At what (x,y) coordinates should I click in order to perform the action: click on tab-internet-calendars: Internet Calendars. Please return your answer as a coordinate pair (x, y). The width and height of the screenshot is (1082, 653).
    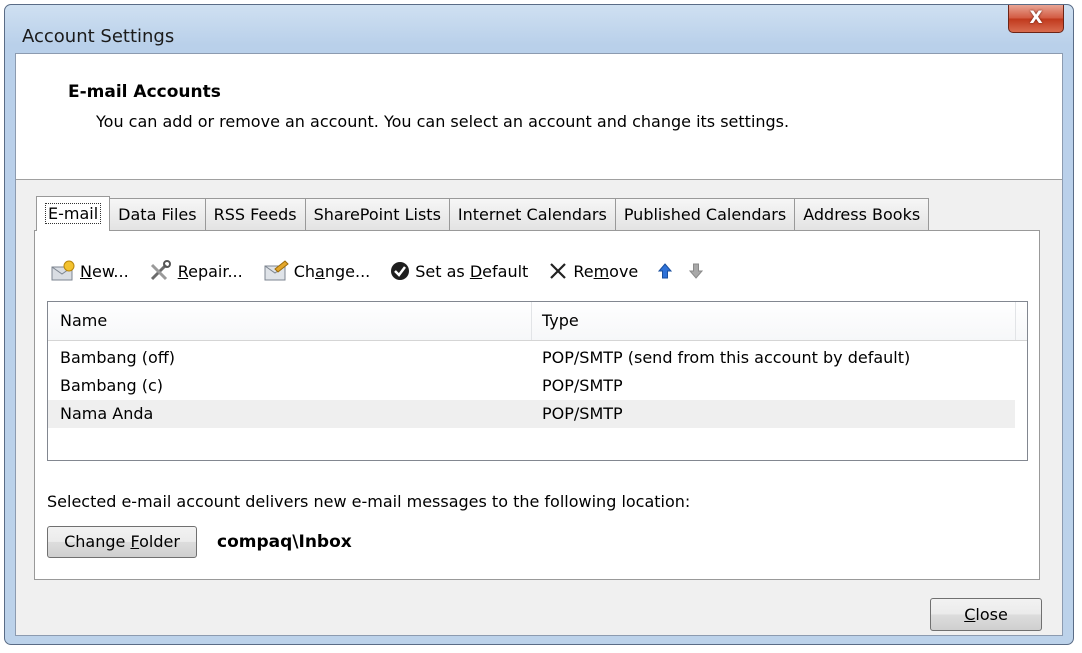
    Looking at the image, I should click on (532, 214).